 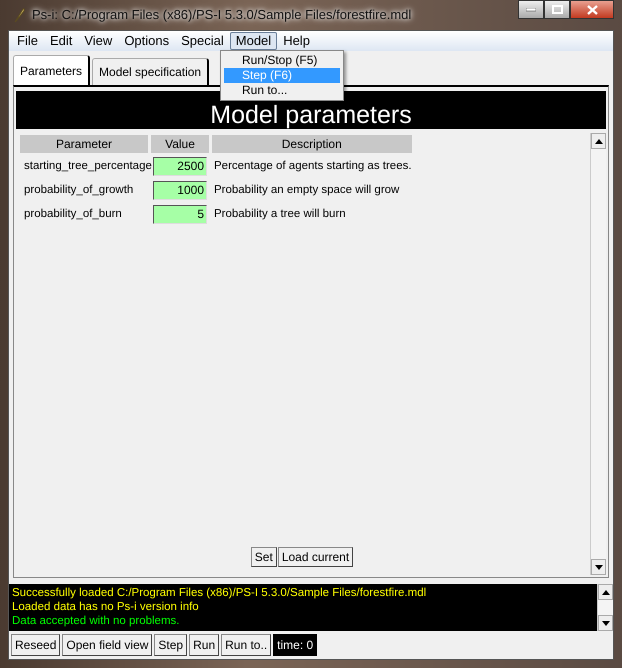 I want to click on toolbar-button: Open field view, so click(x=107, y=645).